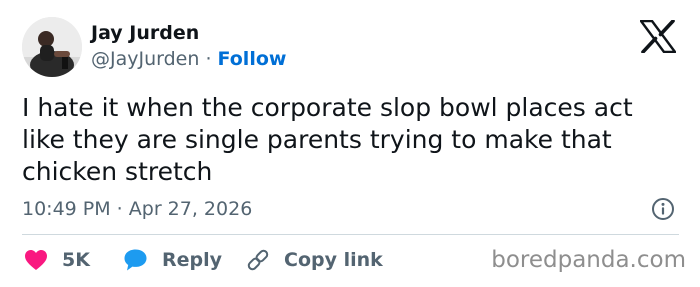 The width and height of the screenshot is (700, 287). What do you see at coordinates (145, 33) in the screenshot?
I see `author-name: Jay Jurden` at bounding box center [145, 33].